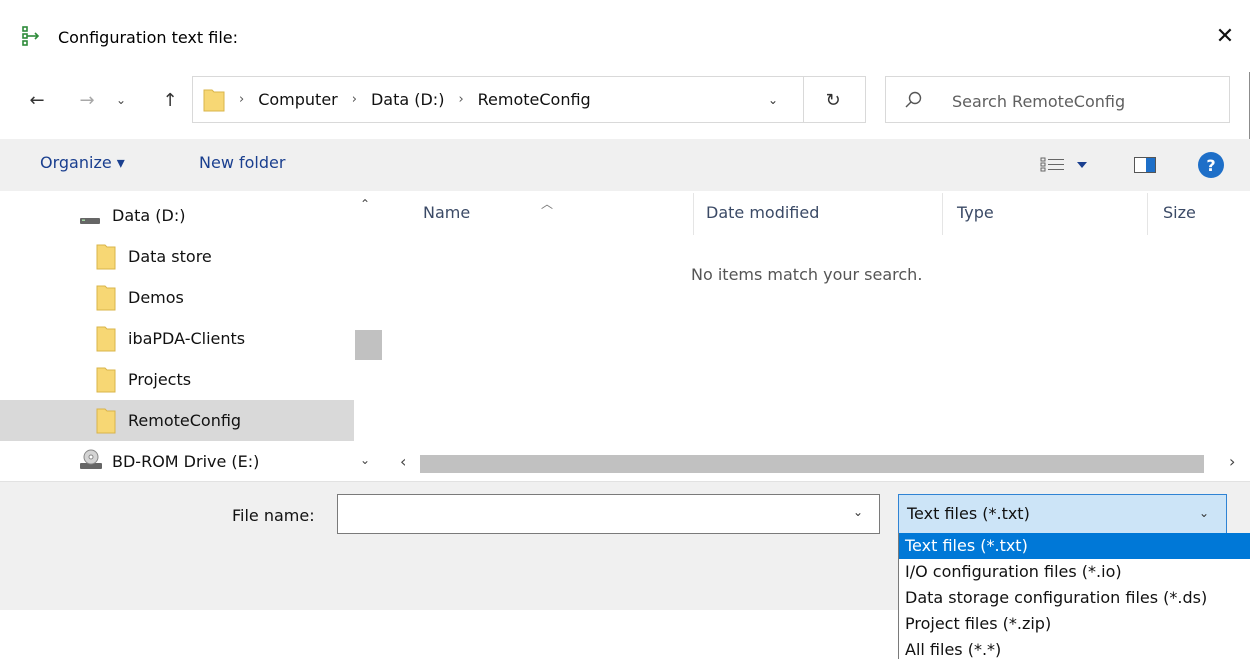 The height and width of the screenshot is (659, 1250). I want to click on drive-icon, so click(90, 221).